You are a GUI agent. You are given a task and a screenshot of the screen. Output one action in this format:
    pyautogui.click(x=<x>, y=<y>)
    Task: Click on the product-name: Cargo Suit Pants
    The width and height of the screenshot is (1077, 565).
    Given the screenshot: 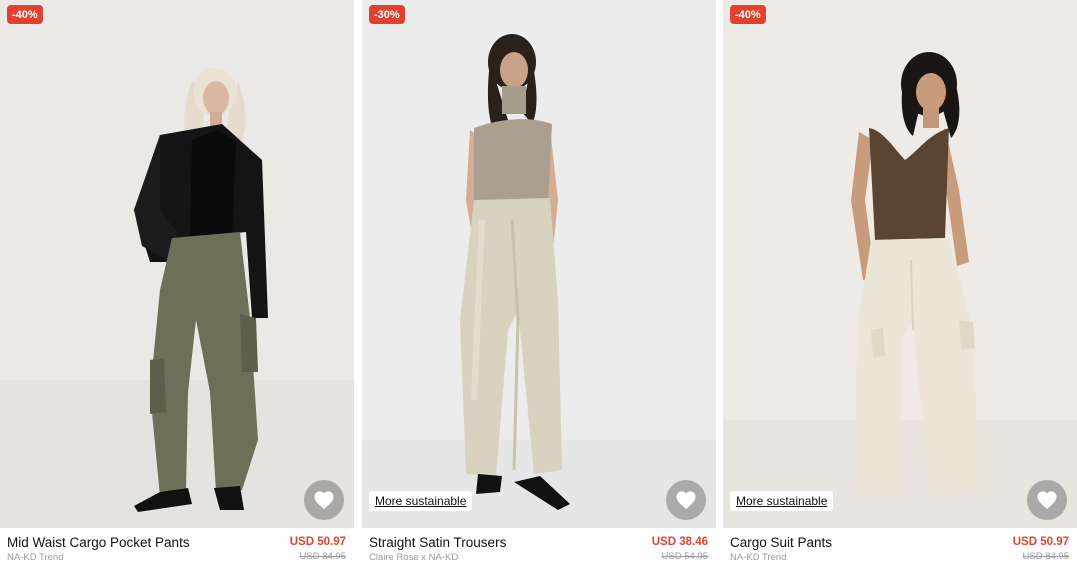 What is the action you would take?
    pyautogui.click(x=781, y=543)
    